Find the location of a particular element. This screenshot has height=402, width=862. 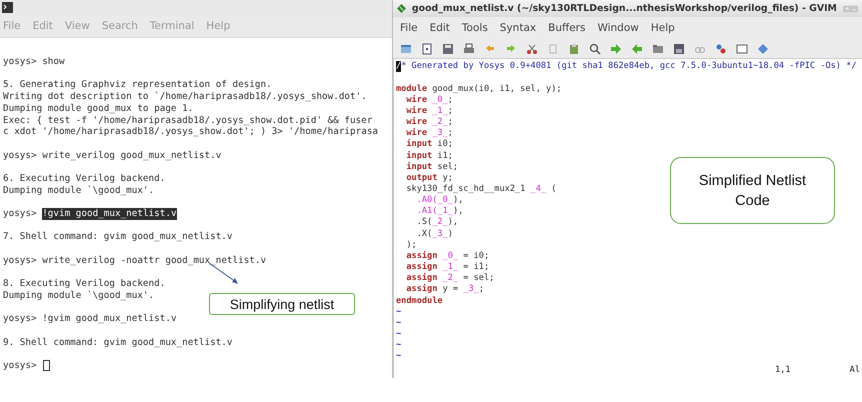

code-line: input sel; is located at coordinates (431, 167).